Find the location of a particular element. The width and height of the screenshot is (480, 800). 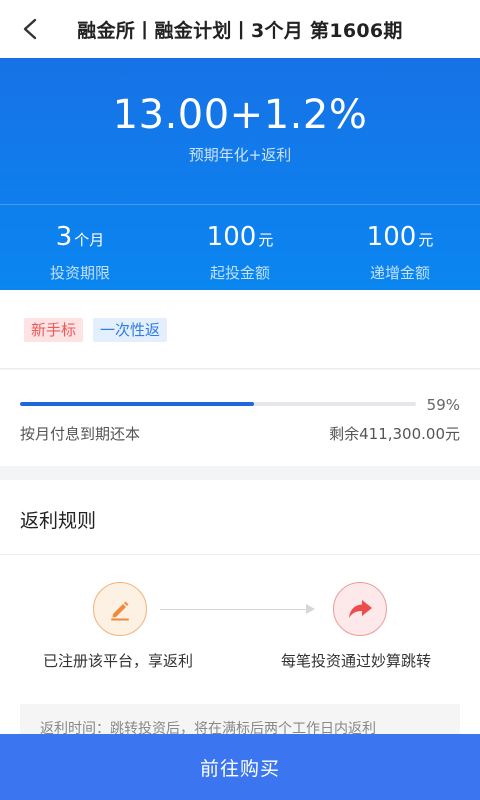

expected-rate-label: 预期年化+返利 is located at coordinates (240, 155).